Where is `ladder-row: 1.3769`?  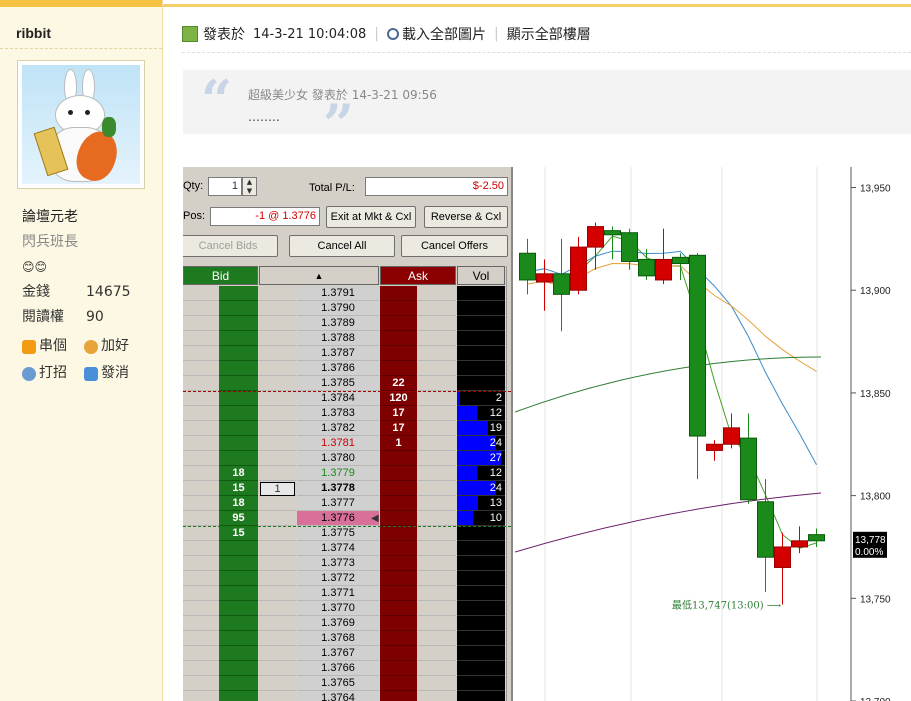 ladder-row: 1.3769 is located at coordinates (347, 623).